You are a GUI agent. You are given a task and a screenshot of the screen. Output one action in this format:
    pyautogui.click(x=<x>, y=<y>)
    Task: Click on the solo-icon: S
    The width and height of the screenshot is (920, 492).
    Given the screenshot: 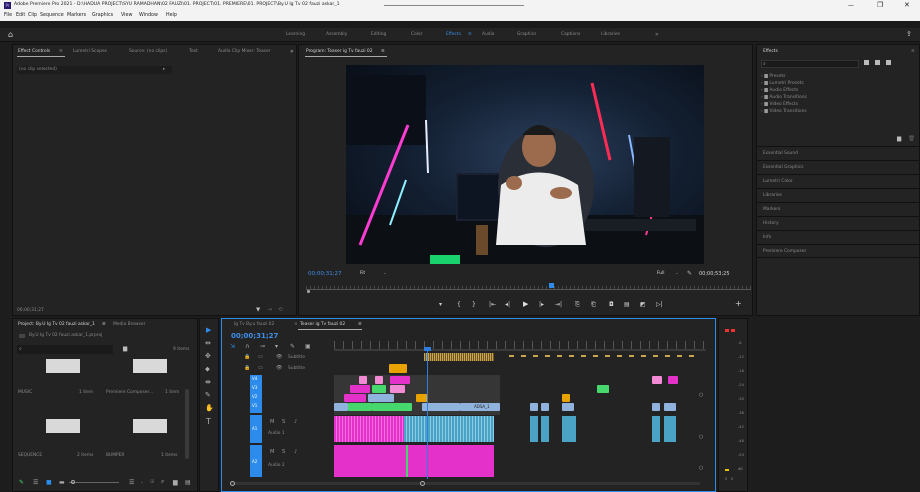 What is the action you would take?
    pyautogui.click(x=283, y=452)
    